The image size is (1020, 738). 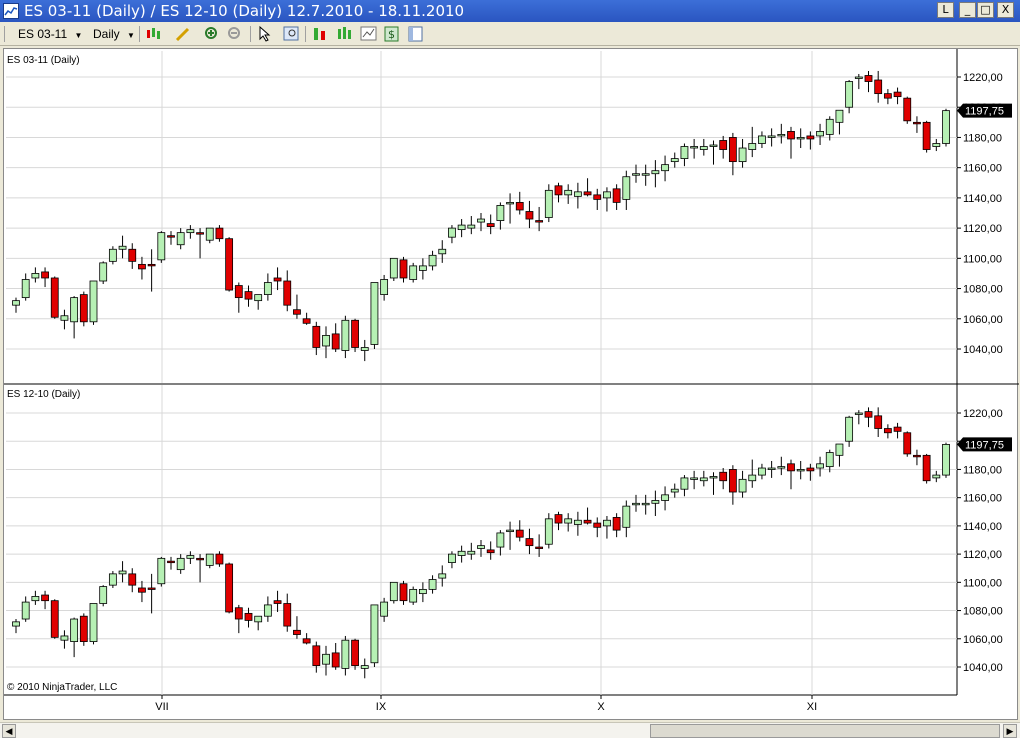 I want to click on chevron-down-icon: ▼, so click(x=78, y=35).